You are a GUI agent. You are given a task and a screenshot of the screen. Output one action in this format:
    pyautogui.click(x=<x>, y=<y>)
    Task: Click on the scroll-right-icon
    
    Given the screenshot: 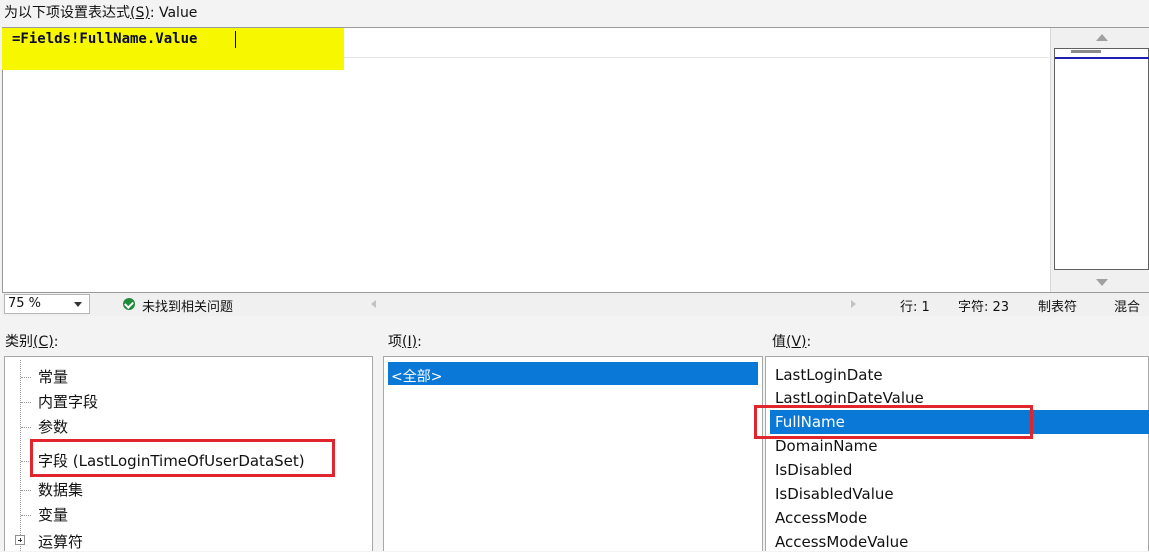 What is the action you would take?
    pyautogui.click(x=853, y=304)
    